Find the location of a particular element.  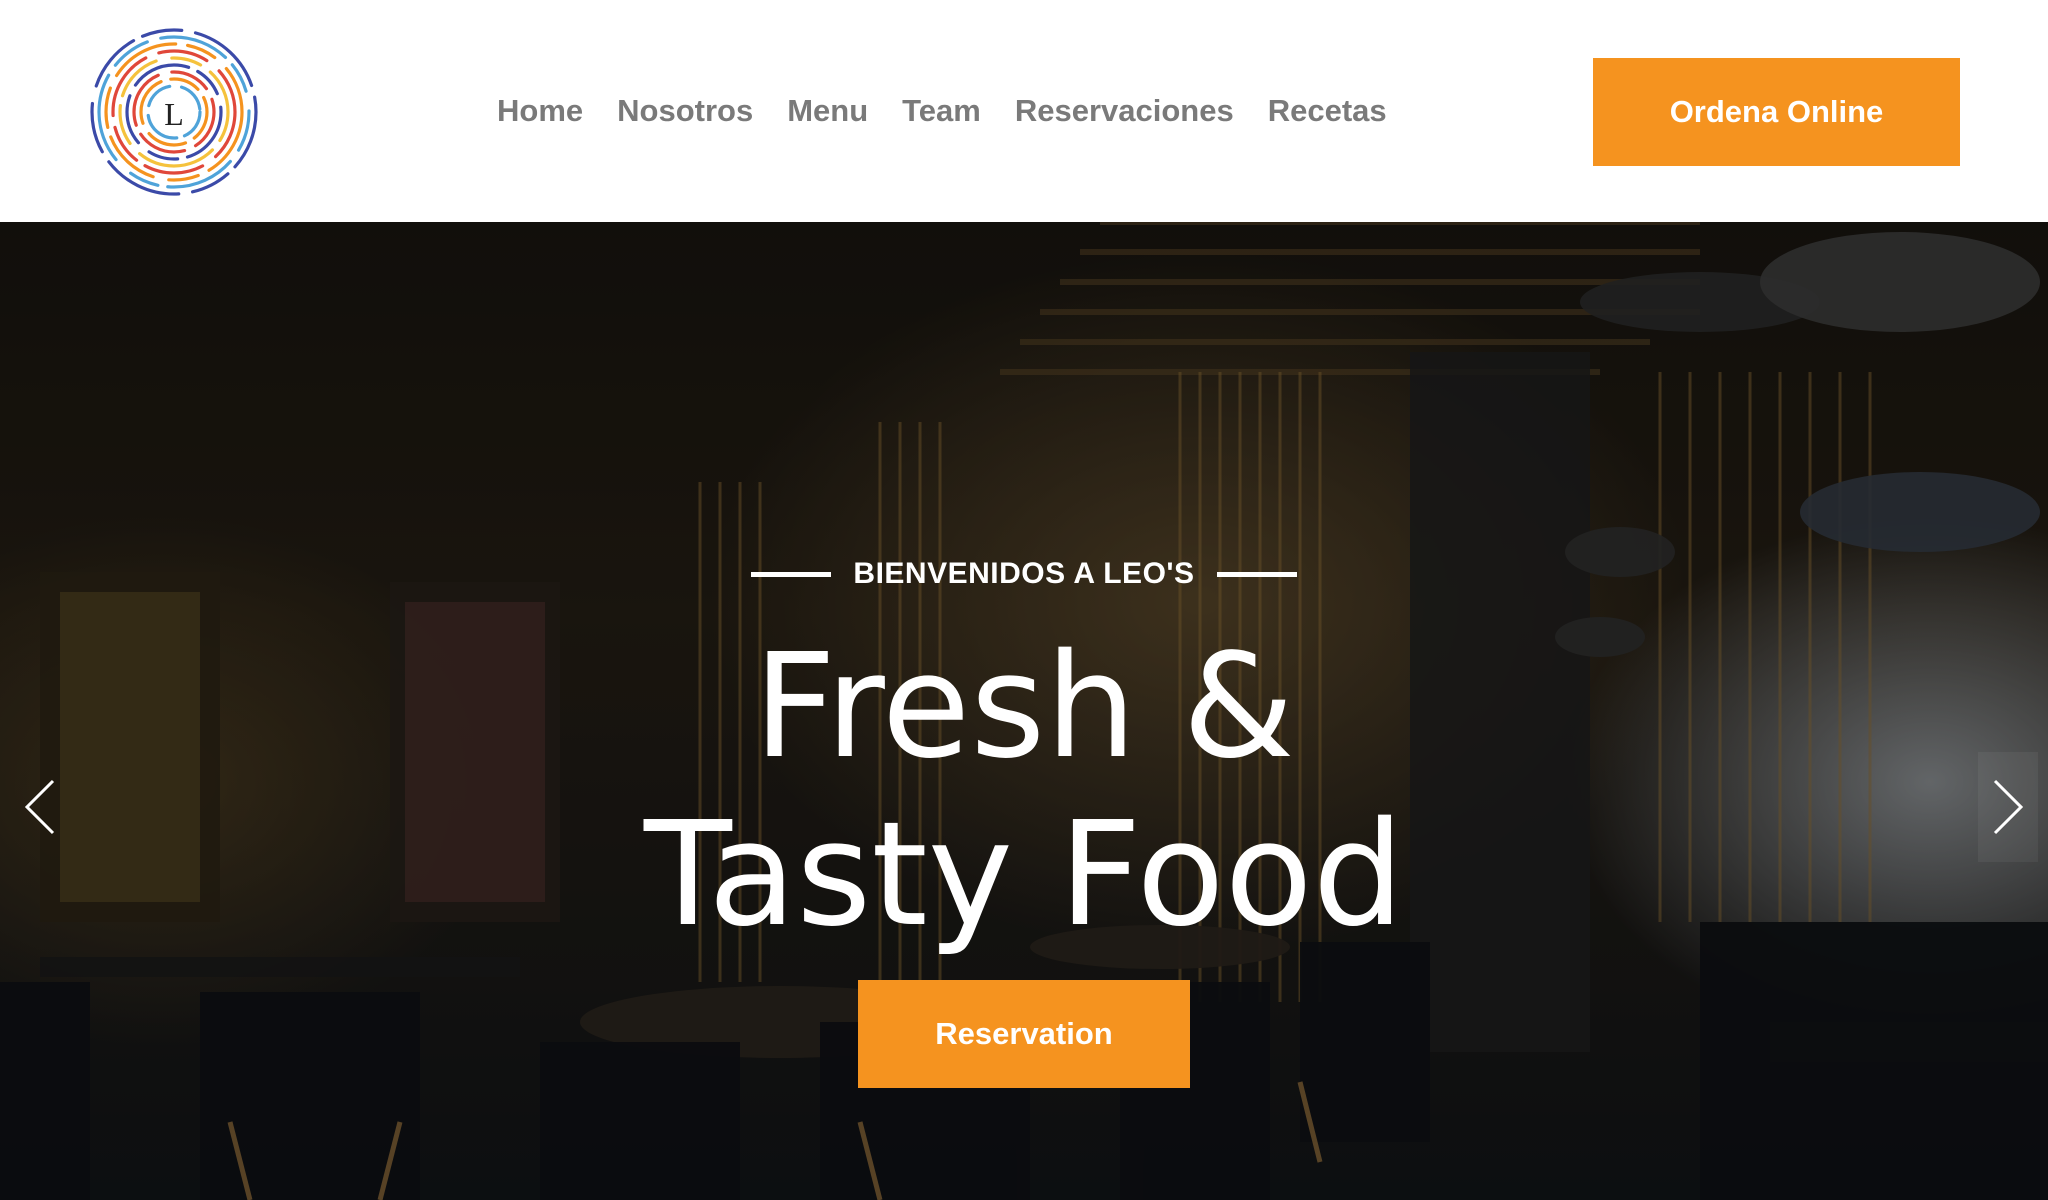

nav-menu: Menu is located at coordinates (827, 111).